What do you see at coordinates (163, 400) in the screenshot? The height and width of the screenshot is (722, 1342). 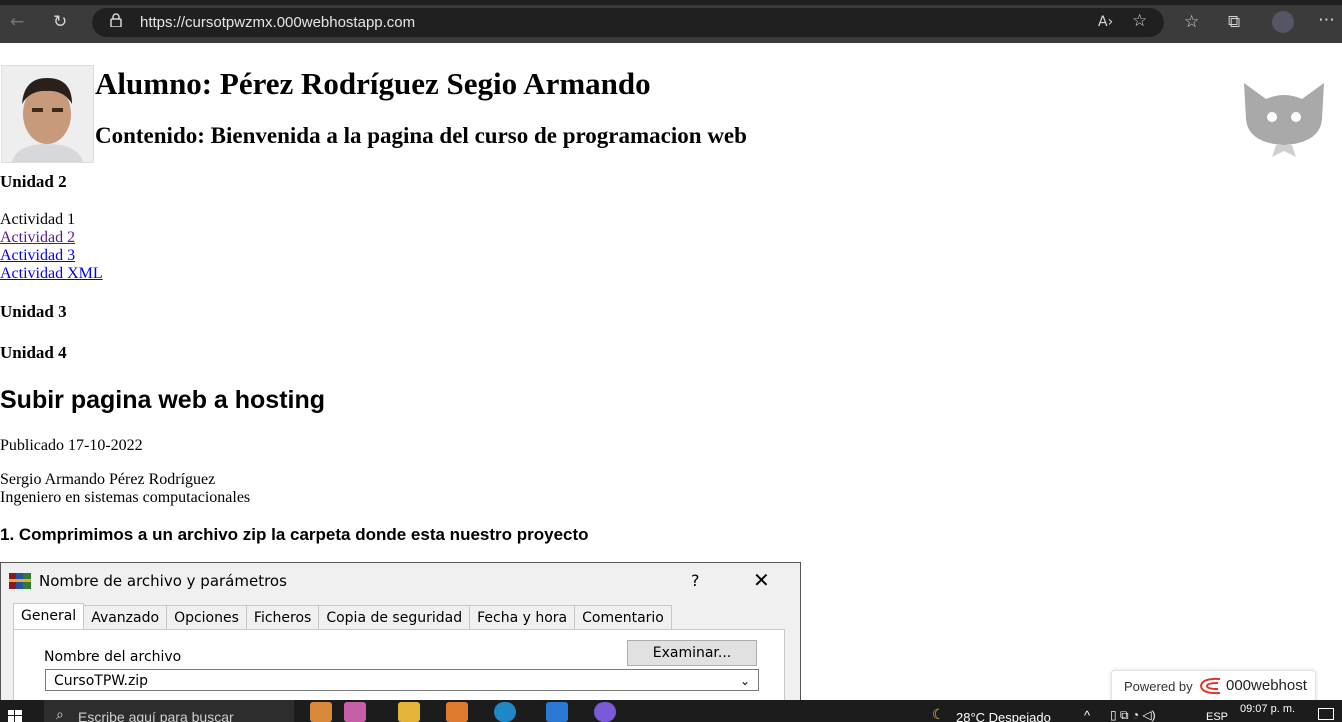 I see `post-title: Subir pagina web a hosting` at bounding box center [163, 400].